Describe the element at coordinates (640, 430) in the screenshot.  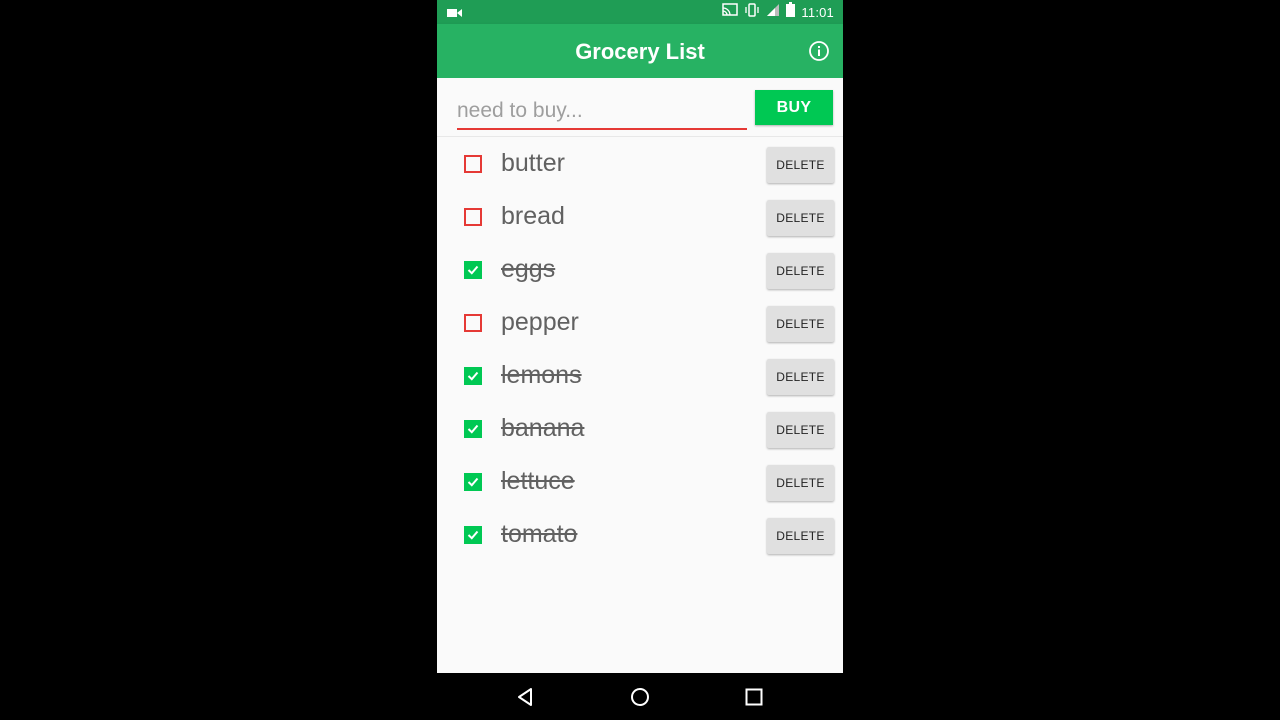
I see `list-item: banana DELETE` at that location.